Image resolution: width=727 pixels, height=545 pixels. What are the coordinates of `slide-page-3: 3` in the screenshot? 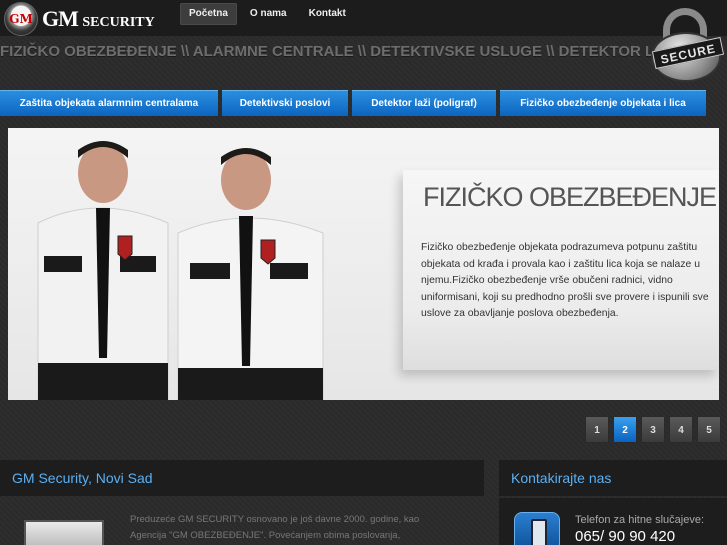 It's located at (653, 429).